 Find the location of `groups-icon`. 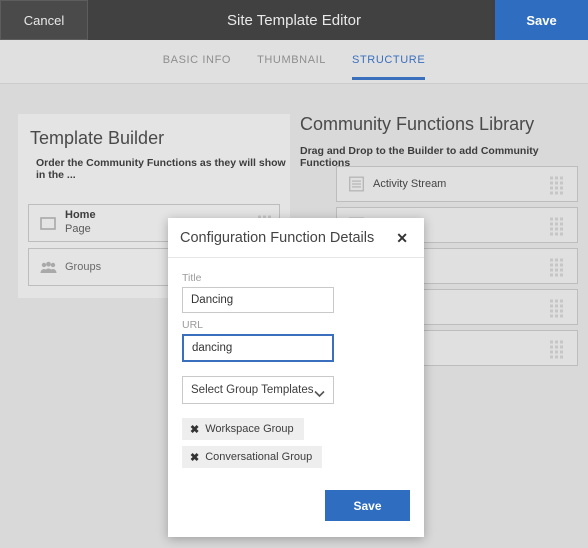

groups-icon is located at coordinates (48, 267).